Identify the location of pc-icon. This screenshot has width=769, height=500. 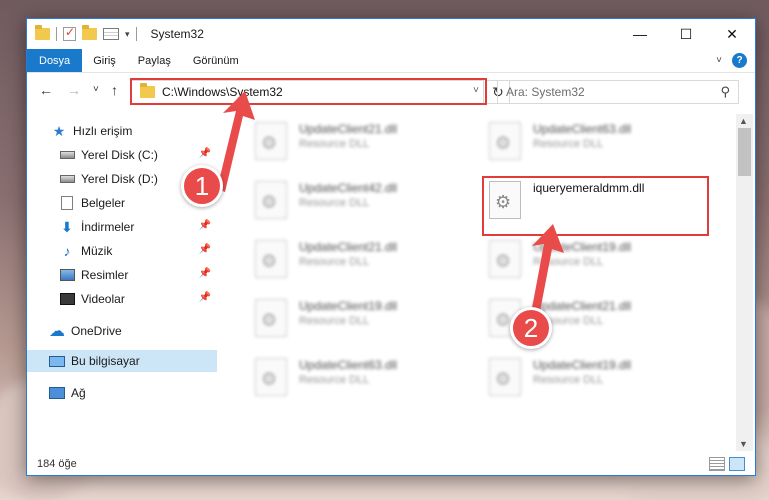
(57, 361).